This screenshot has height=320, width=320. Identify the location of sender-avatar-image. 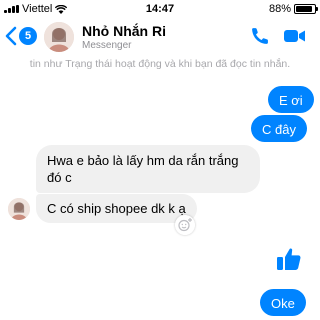
(19, 209).